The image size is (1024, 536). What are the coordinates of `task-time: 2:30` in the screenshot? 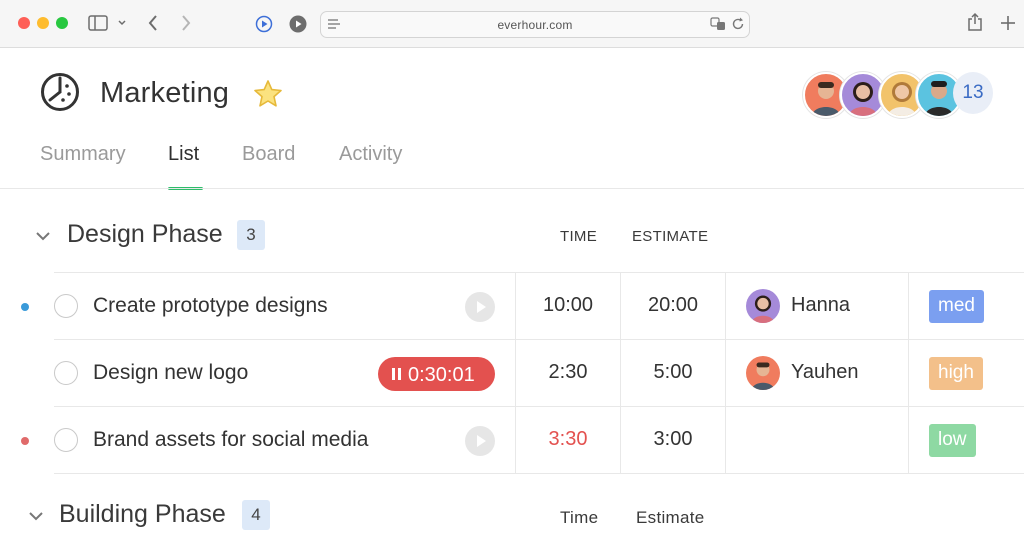 It's located at (568, 372).